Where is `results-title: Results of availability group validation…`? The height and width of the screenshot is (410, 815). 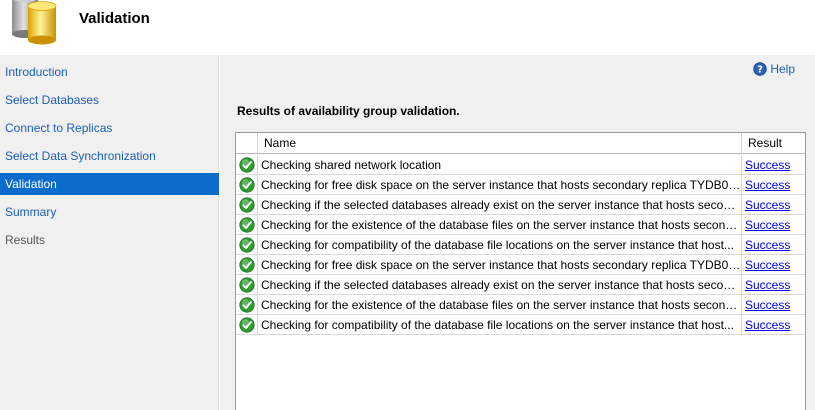
results-title: Results of availability group validation… is located at coordinates (348, 111).